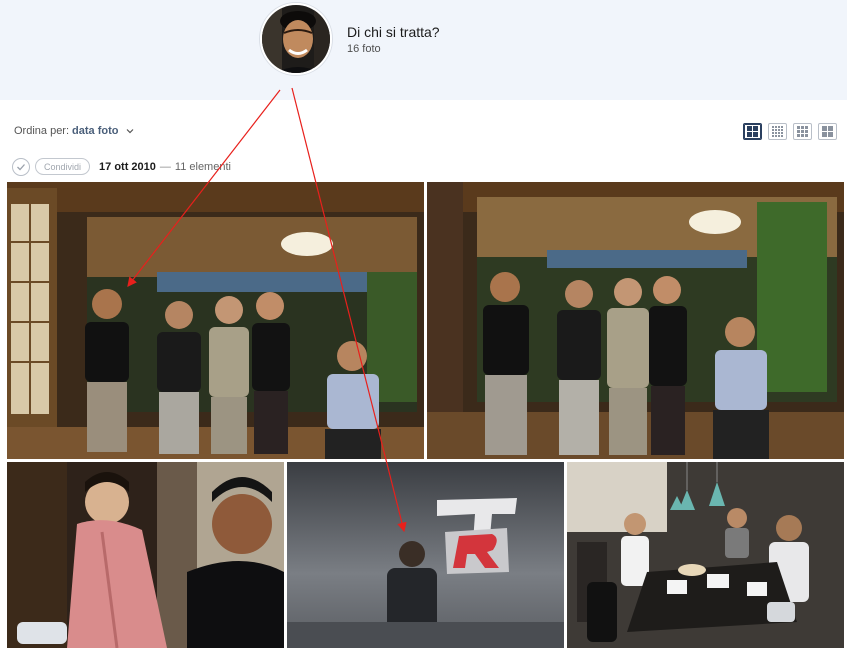 The height and width of the screenshot is (650, 847). I want to click on person-photo-count: 16 foto, so click(364, 49).